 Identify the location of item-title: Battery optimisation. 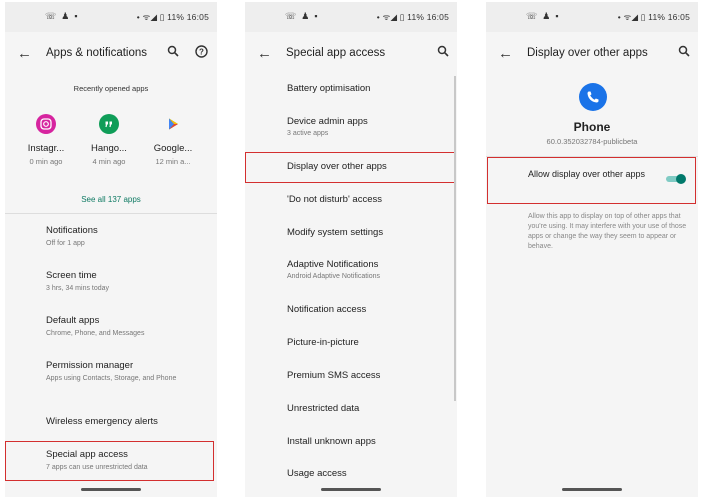
(329, 88).